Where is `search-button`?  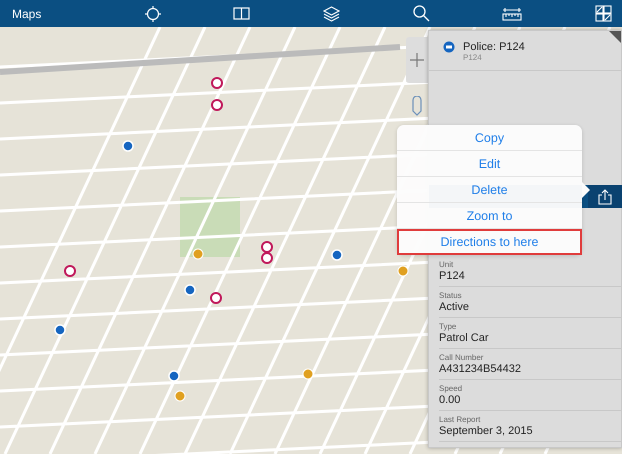 search-button is located at coordinates (421, 13).